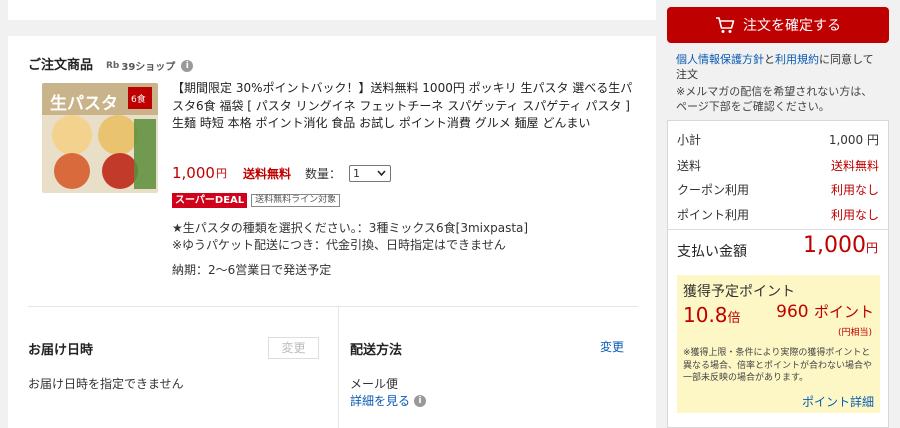 The image size is (900, 428). Describe the element at coordinates (138, 99) in the screenshot. I see `product-image-badge: 6食` at that location.